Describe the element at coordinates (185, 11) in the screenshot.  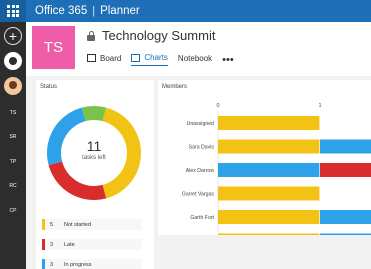
I see `suite-bar: Office 365 | Planner` at that location.